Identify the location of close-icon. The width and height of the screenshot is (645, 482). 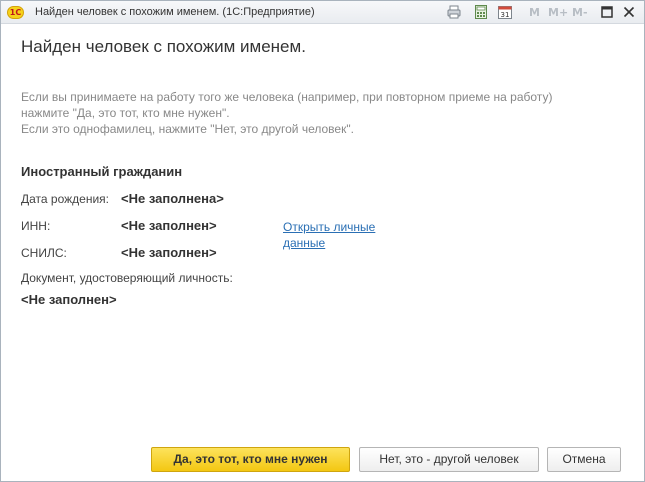
(629, 12).